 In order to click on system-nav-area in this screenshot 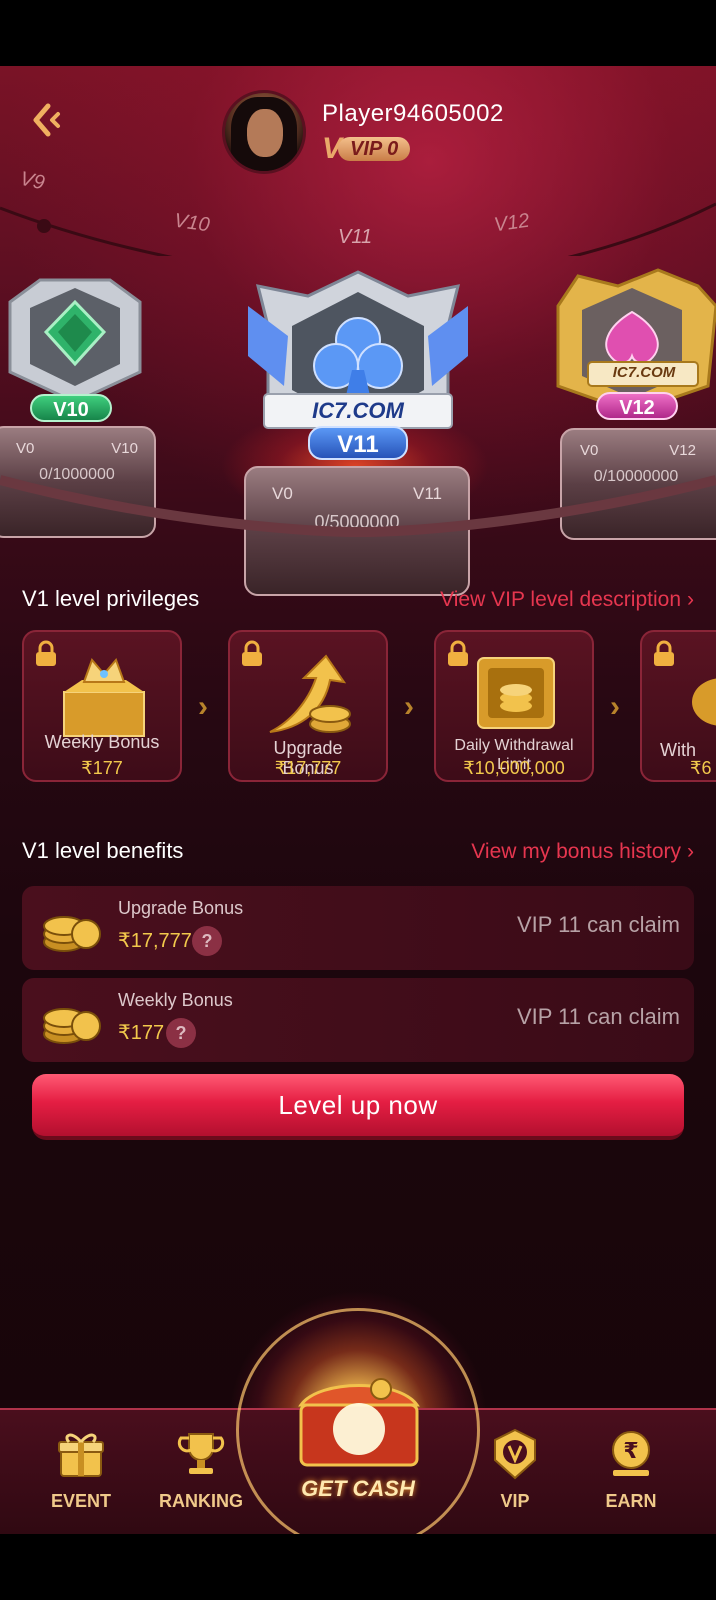, I will do `click(358, 1567)`.